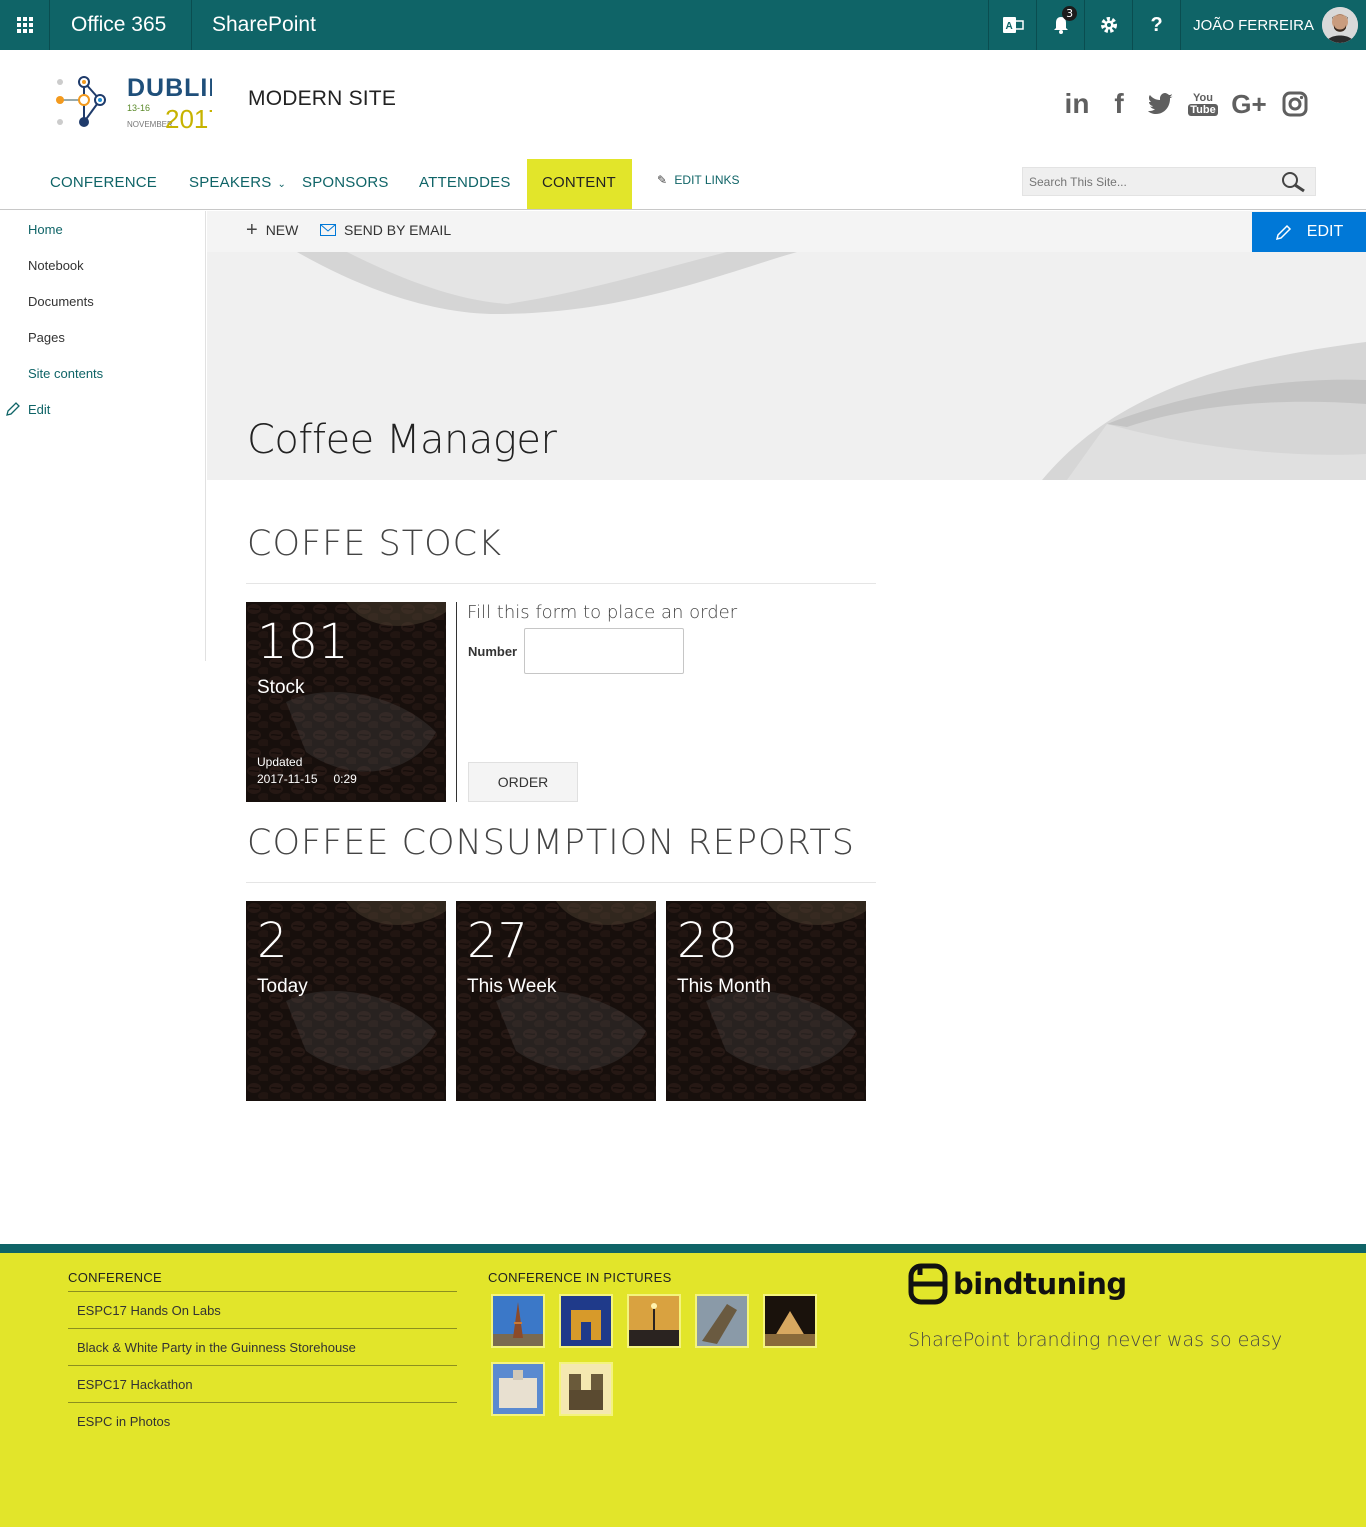 This screenshot has height=1527, width=1366. Describe the element at coordinates (39, 409) in the screenshot. I see `left-nav-edit-label: Edit` at that location.